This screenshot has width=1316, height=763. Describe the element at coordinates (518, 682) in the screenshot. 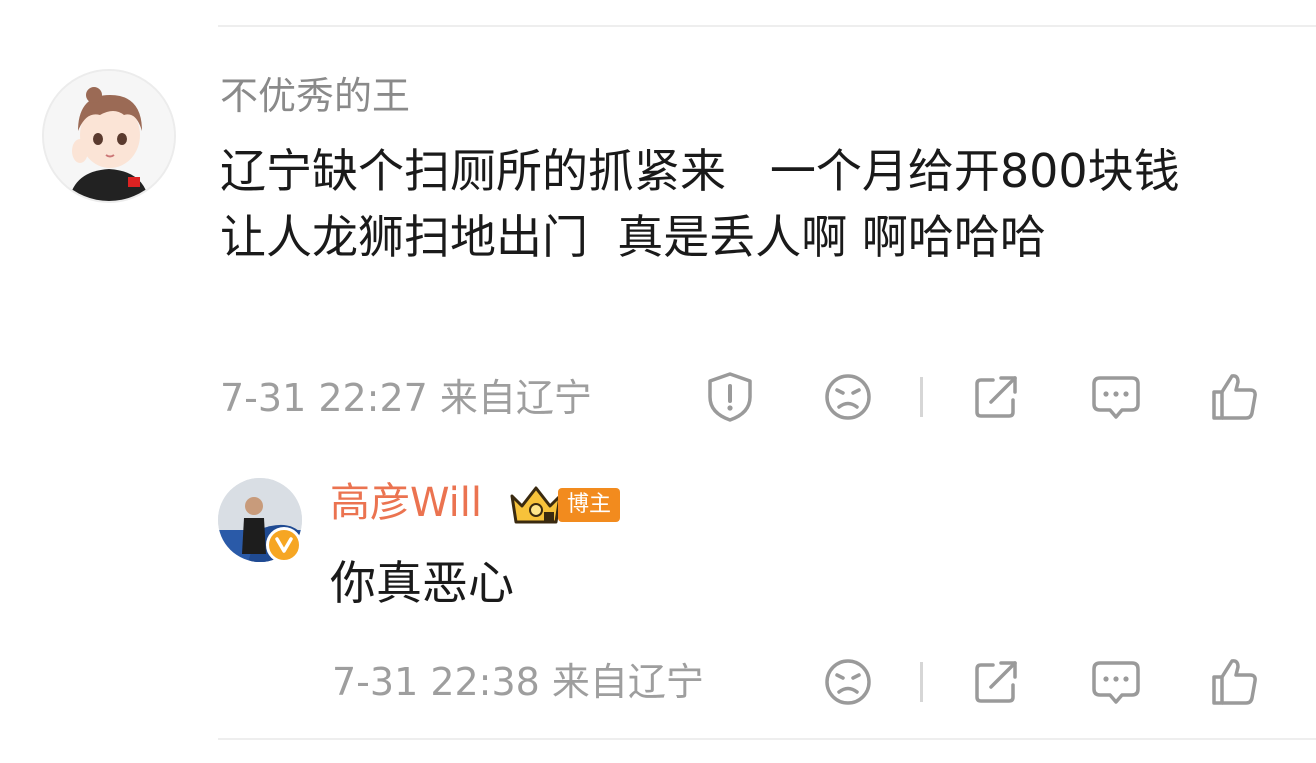

I see `reply-meta: 7-31 22:38 来自辽宁` at that location.